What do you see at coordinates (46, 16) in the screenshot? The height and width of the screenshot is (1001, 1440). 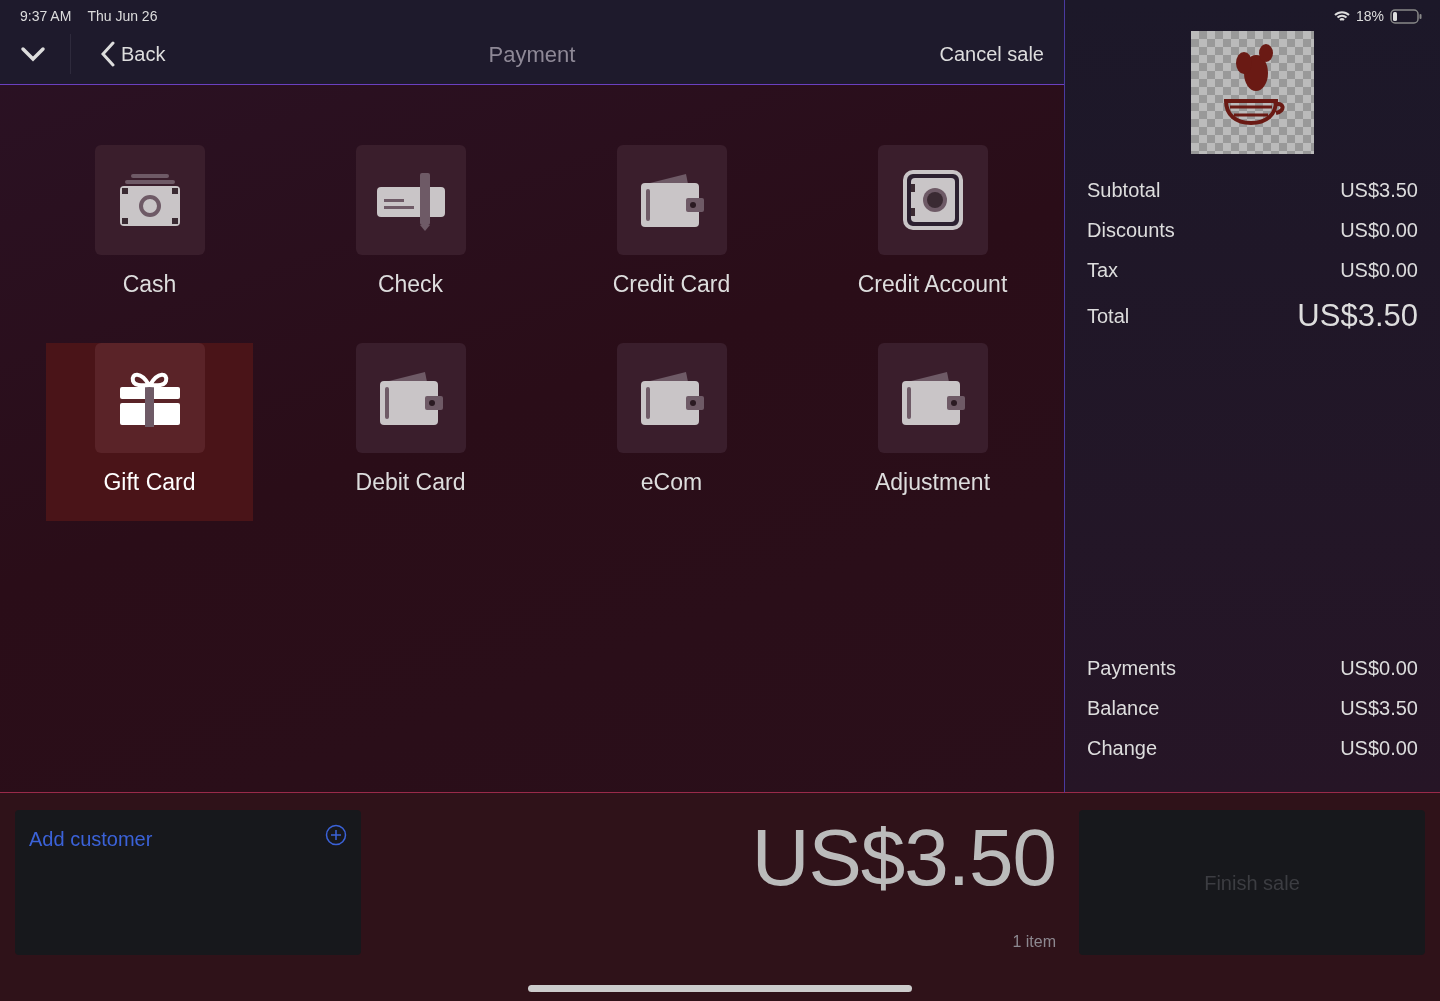 I see `status-time: 9:37 AM` at bounding box center [46, 16].